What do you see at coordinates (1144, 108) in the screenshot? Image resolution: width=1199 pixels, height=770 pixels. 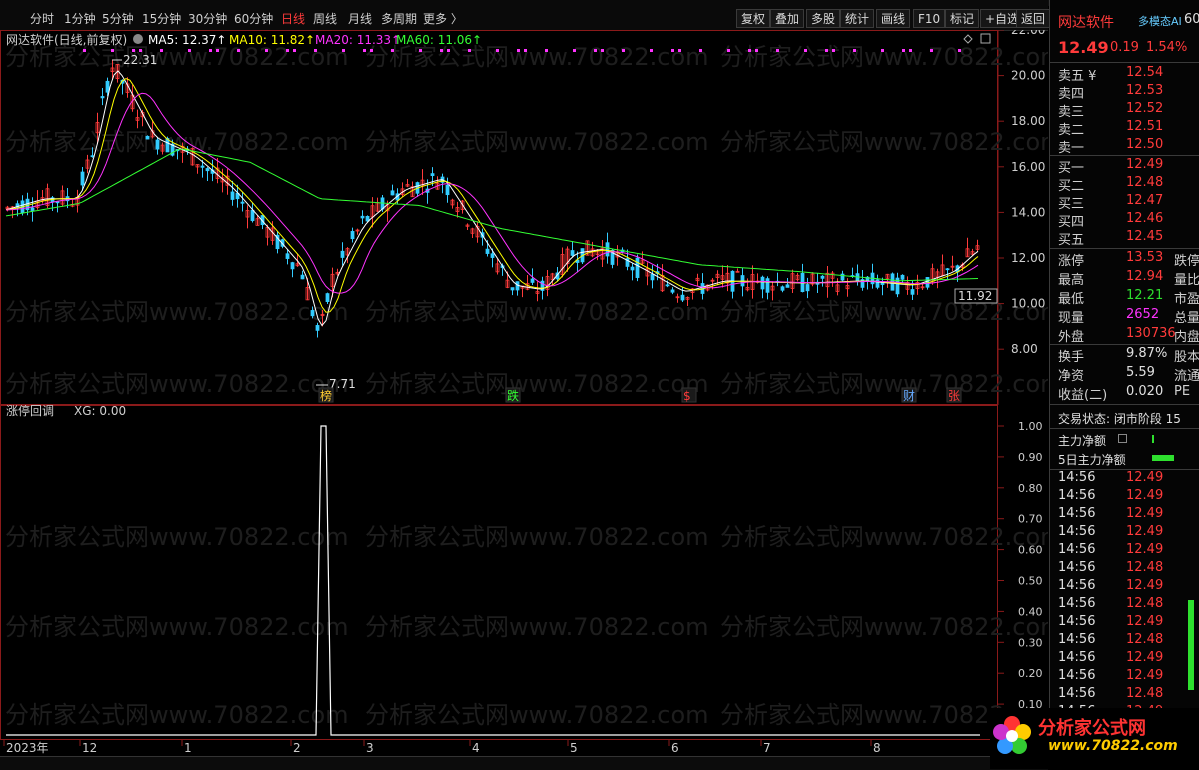 I see `ask-price: 12.52` at bounding box center [1144, 108].